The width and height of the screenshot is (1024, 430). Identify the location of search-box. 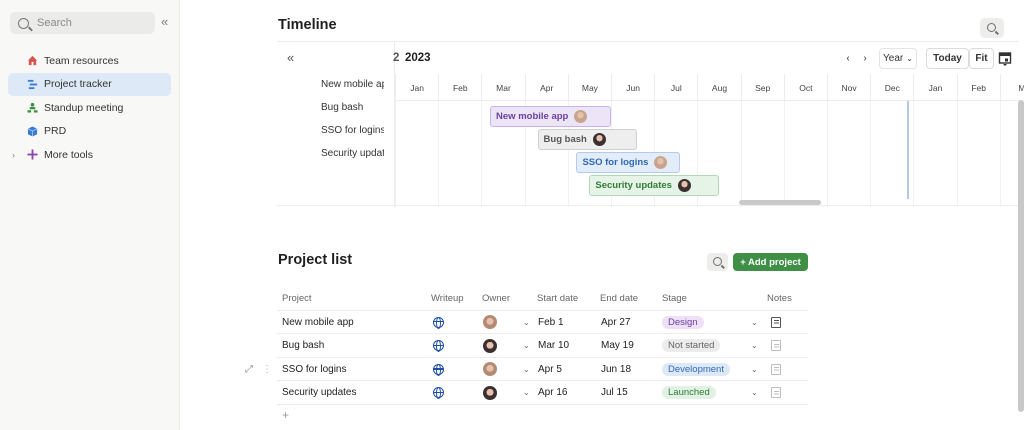
(82, 23).